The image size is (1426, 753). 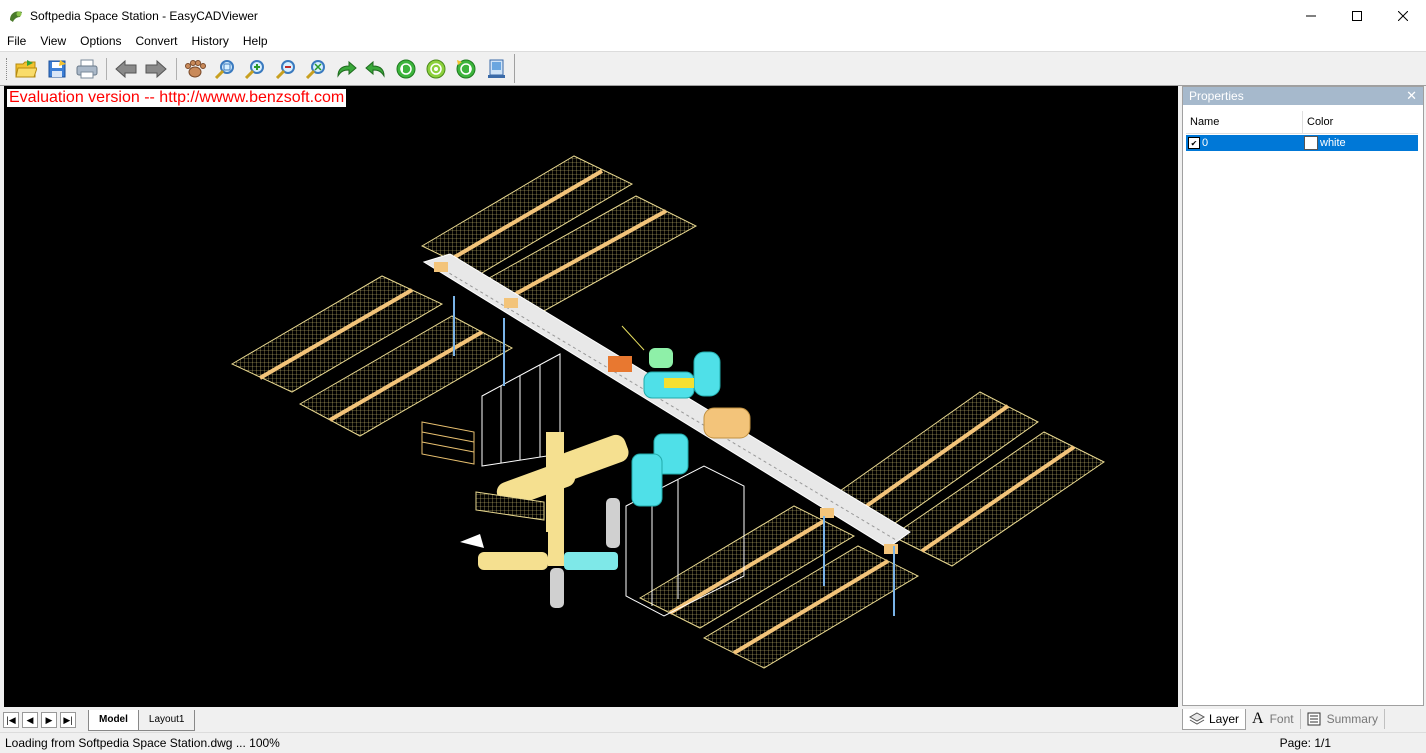 I want to click on column-color: Color, so click(x=1318, y=122).